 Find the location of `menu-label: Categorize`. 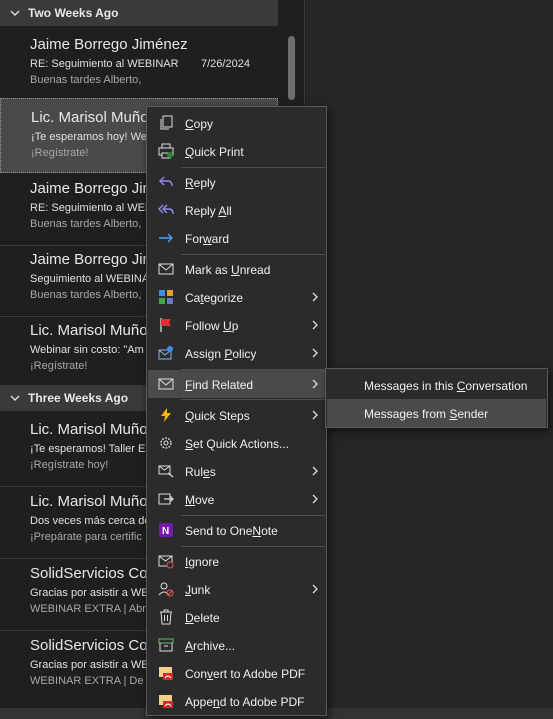

menu-label: Categorize is located at coordinates (214, 298).